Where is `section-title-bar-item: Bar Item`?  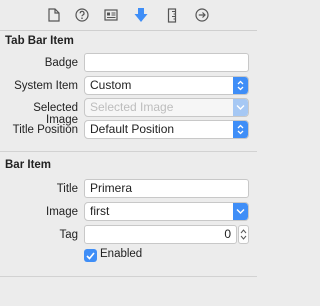 section-title-bar-item: Bar Item is located at coordinates (28, 165).